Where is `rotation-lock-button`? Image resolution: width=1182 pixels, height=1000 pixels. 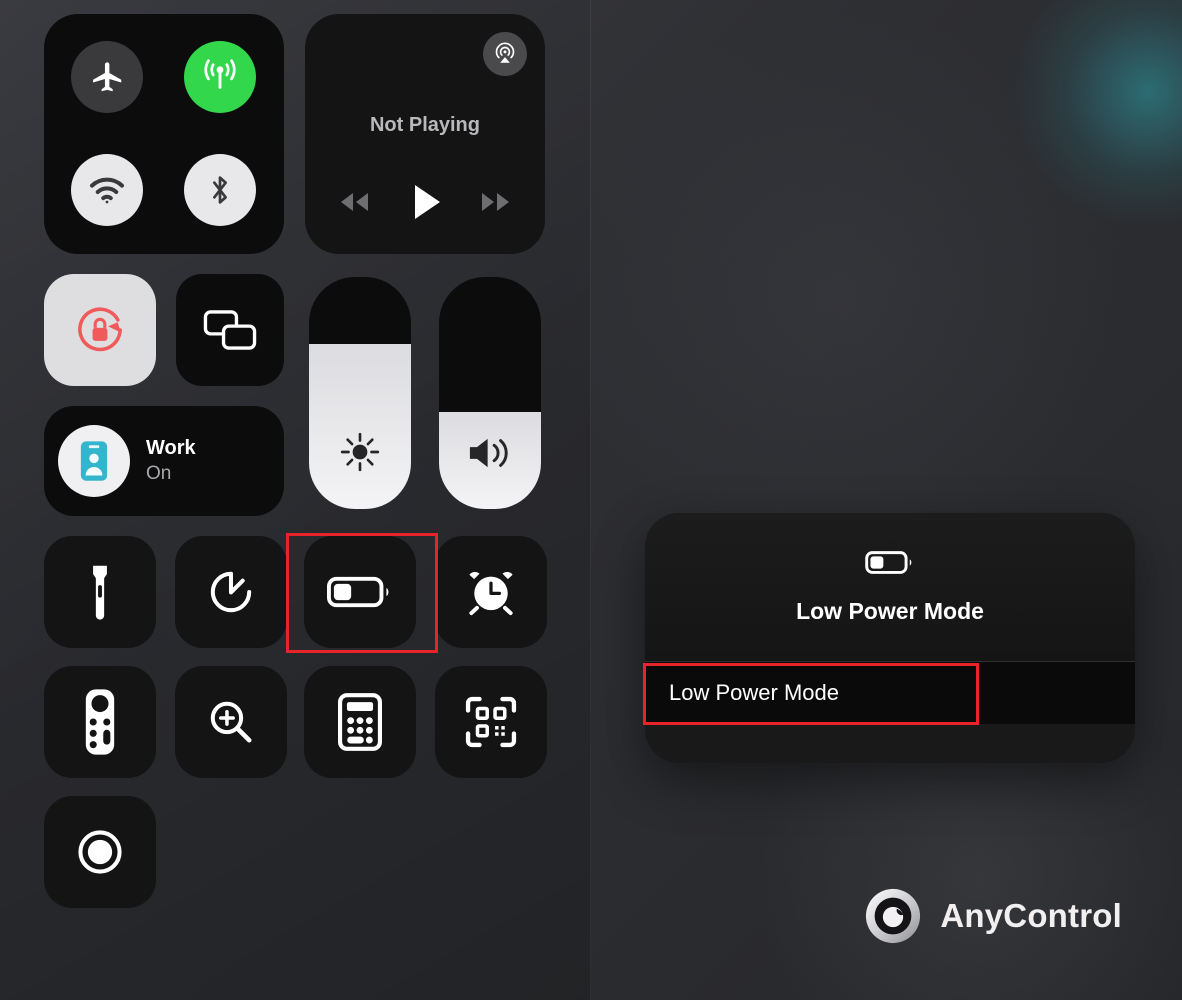 rotation-lock-button is located at coordinates (100, 330).